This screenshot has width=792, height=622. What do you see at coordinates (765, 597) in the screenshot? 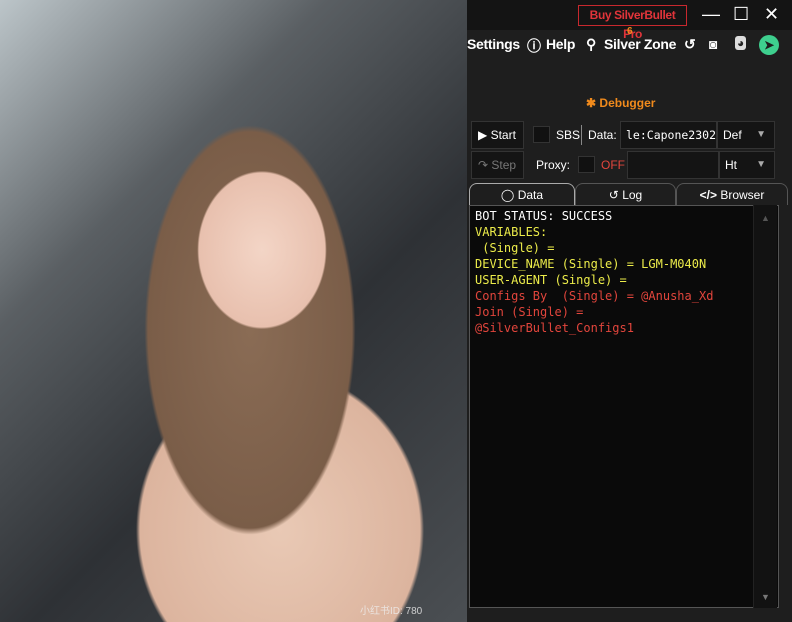
I see `scroll-down-icon: ▼` at bounding box center [765, 597].